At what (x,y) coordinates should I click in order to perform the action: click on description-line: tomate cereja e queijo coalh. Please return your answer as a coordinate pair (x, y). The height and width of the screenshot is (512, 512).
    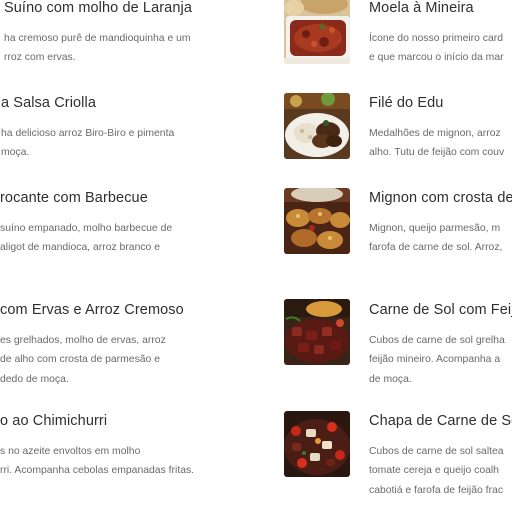
    Looking at the image, I should click on (434, 471).